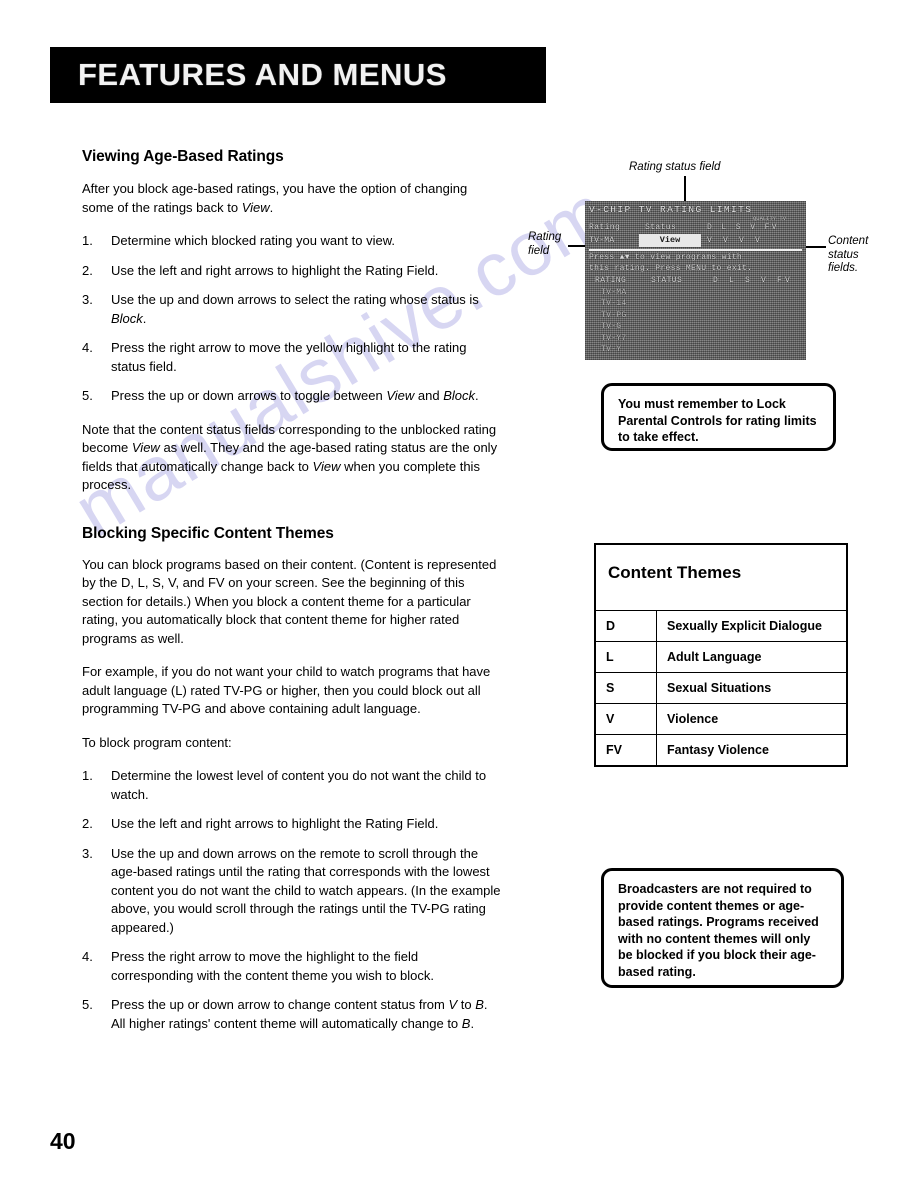 The width and height of the screenshot is (918, 1188). I want to click on section1-intro-part-end: ., so click(271, 207).